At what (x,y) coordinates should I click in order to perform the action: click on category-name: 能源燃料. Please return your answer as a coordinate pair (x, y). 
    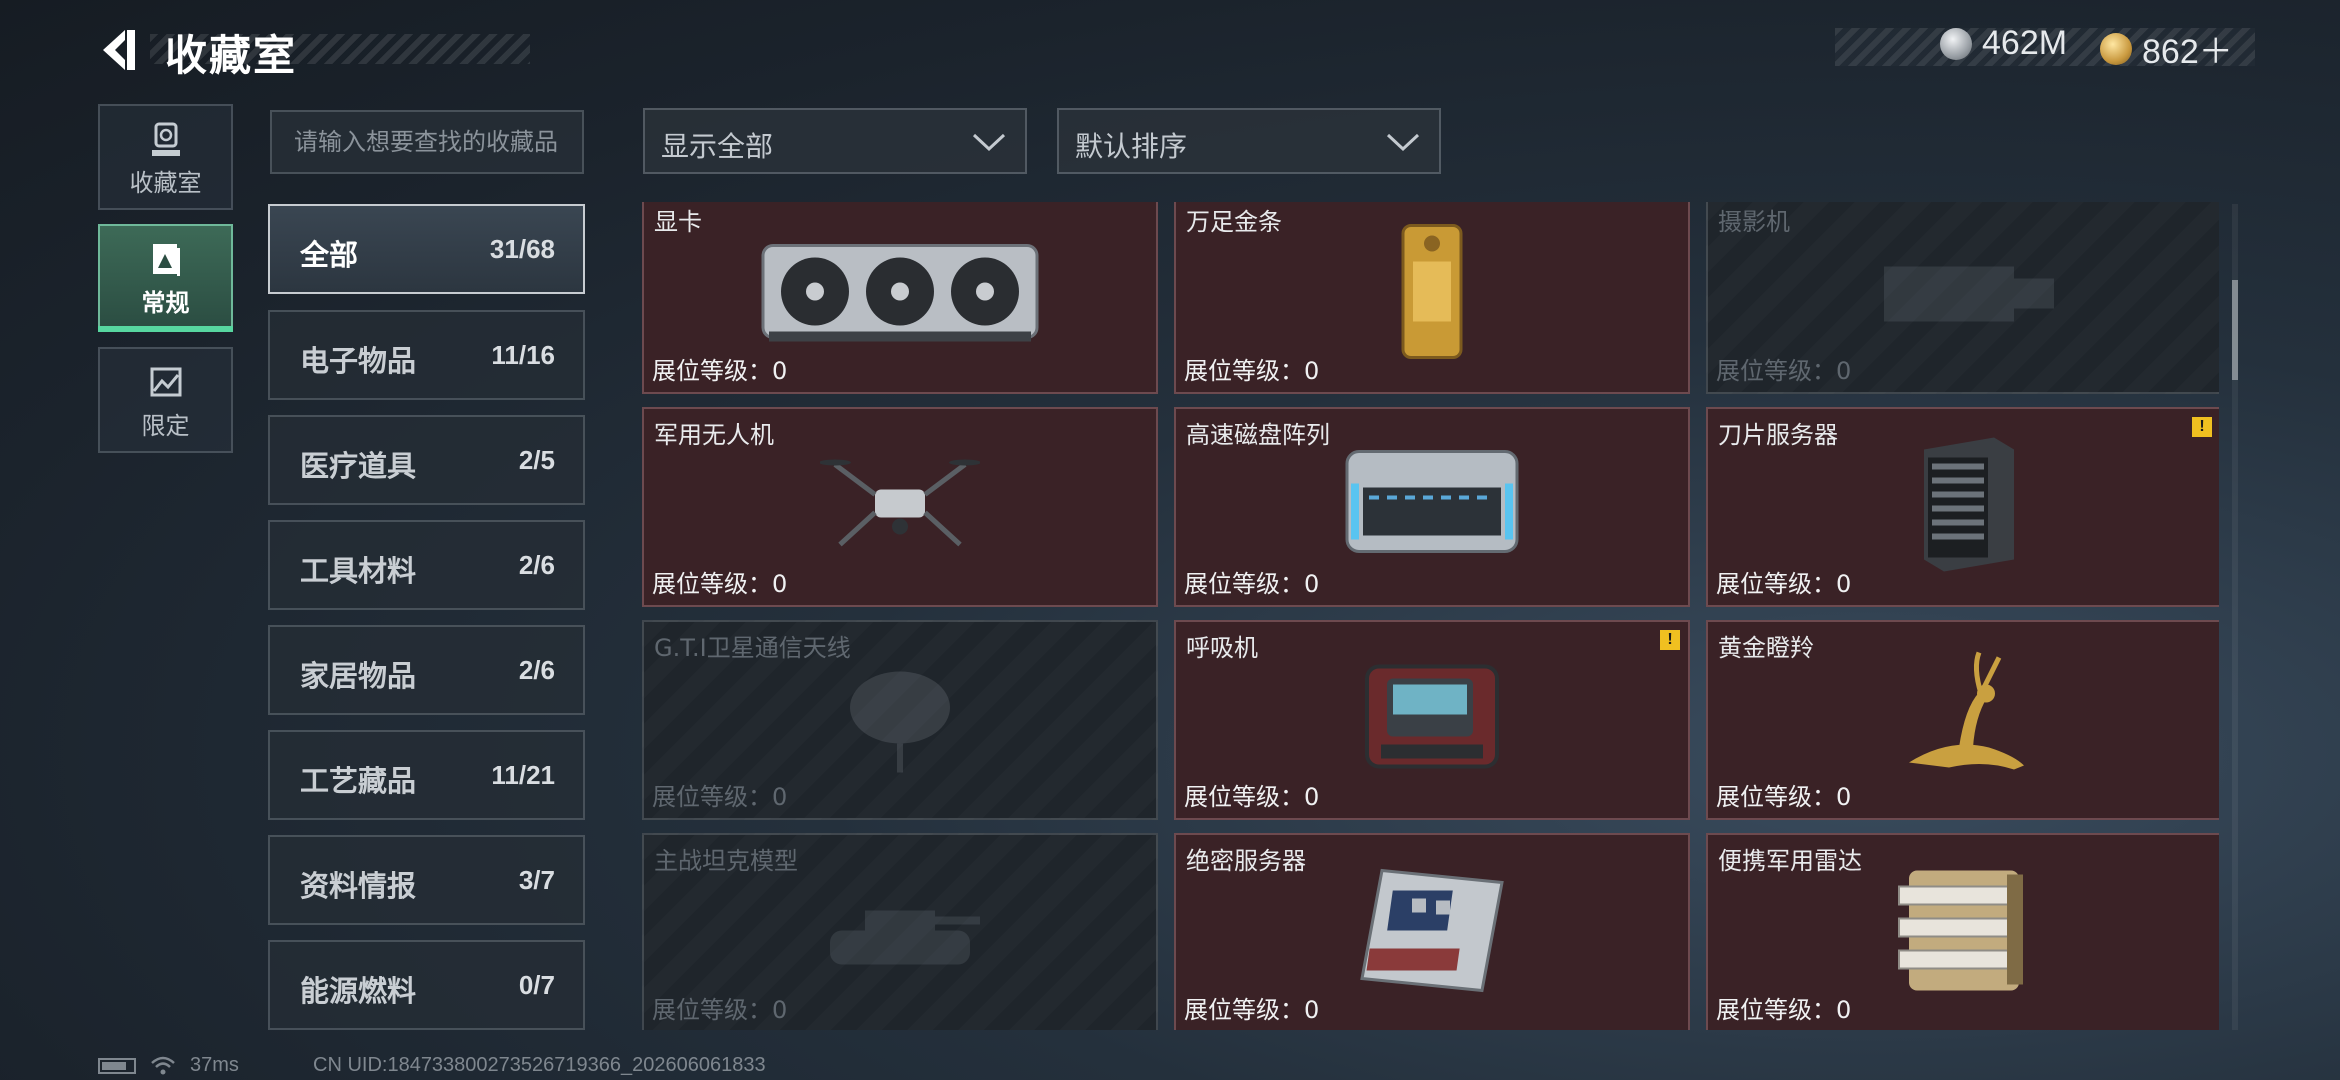
    Looking at the image, I should click on (358, 991).